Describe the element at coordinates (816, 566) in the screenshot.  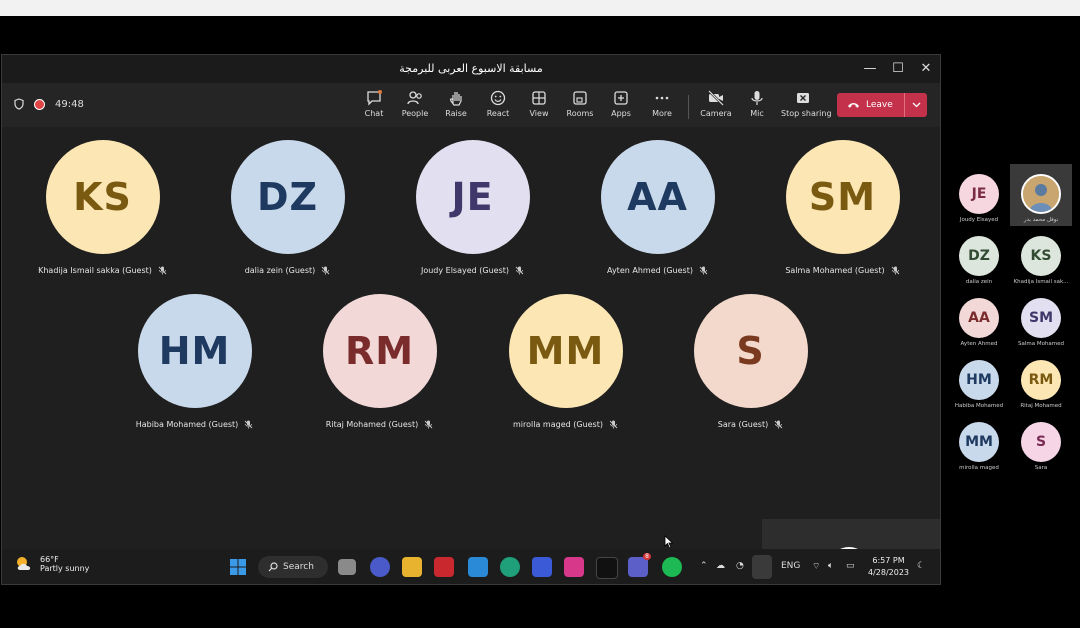
I see `wifi-icon: ⌔` at that location.